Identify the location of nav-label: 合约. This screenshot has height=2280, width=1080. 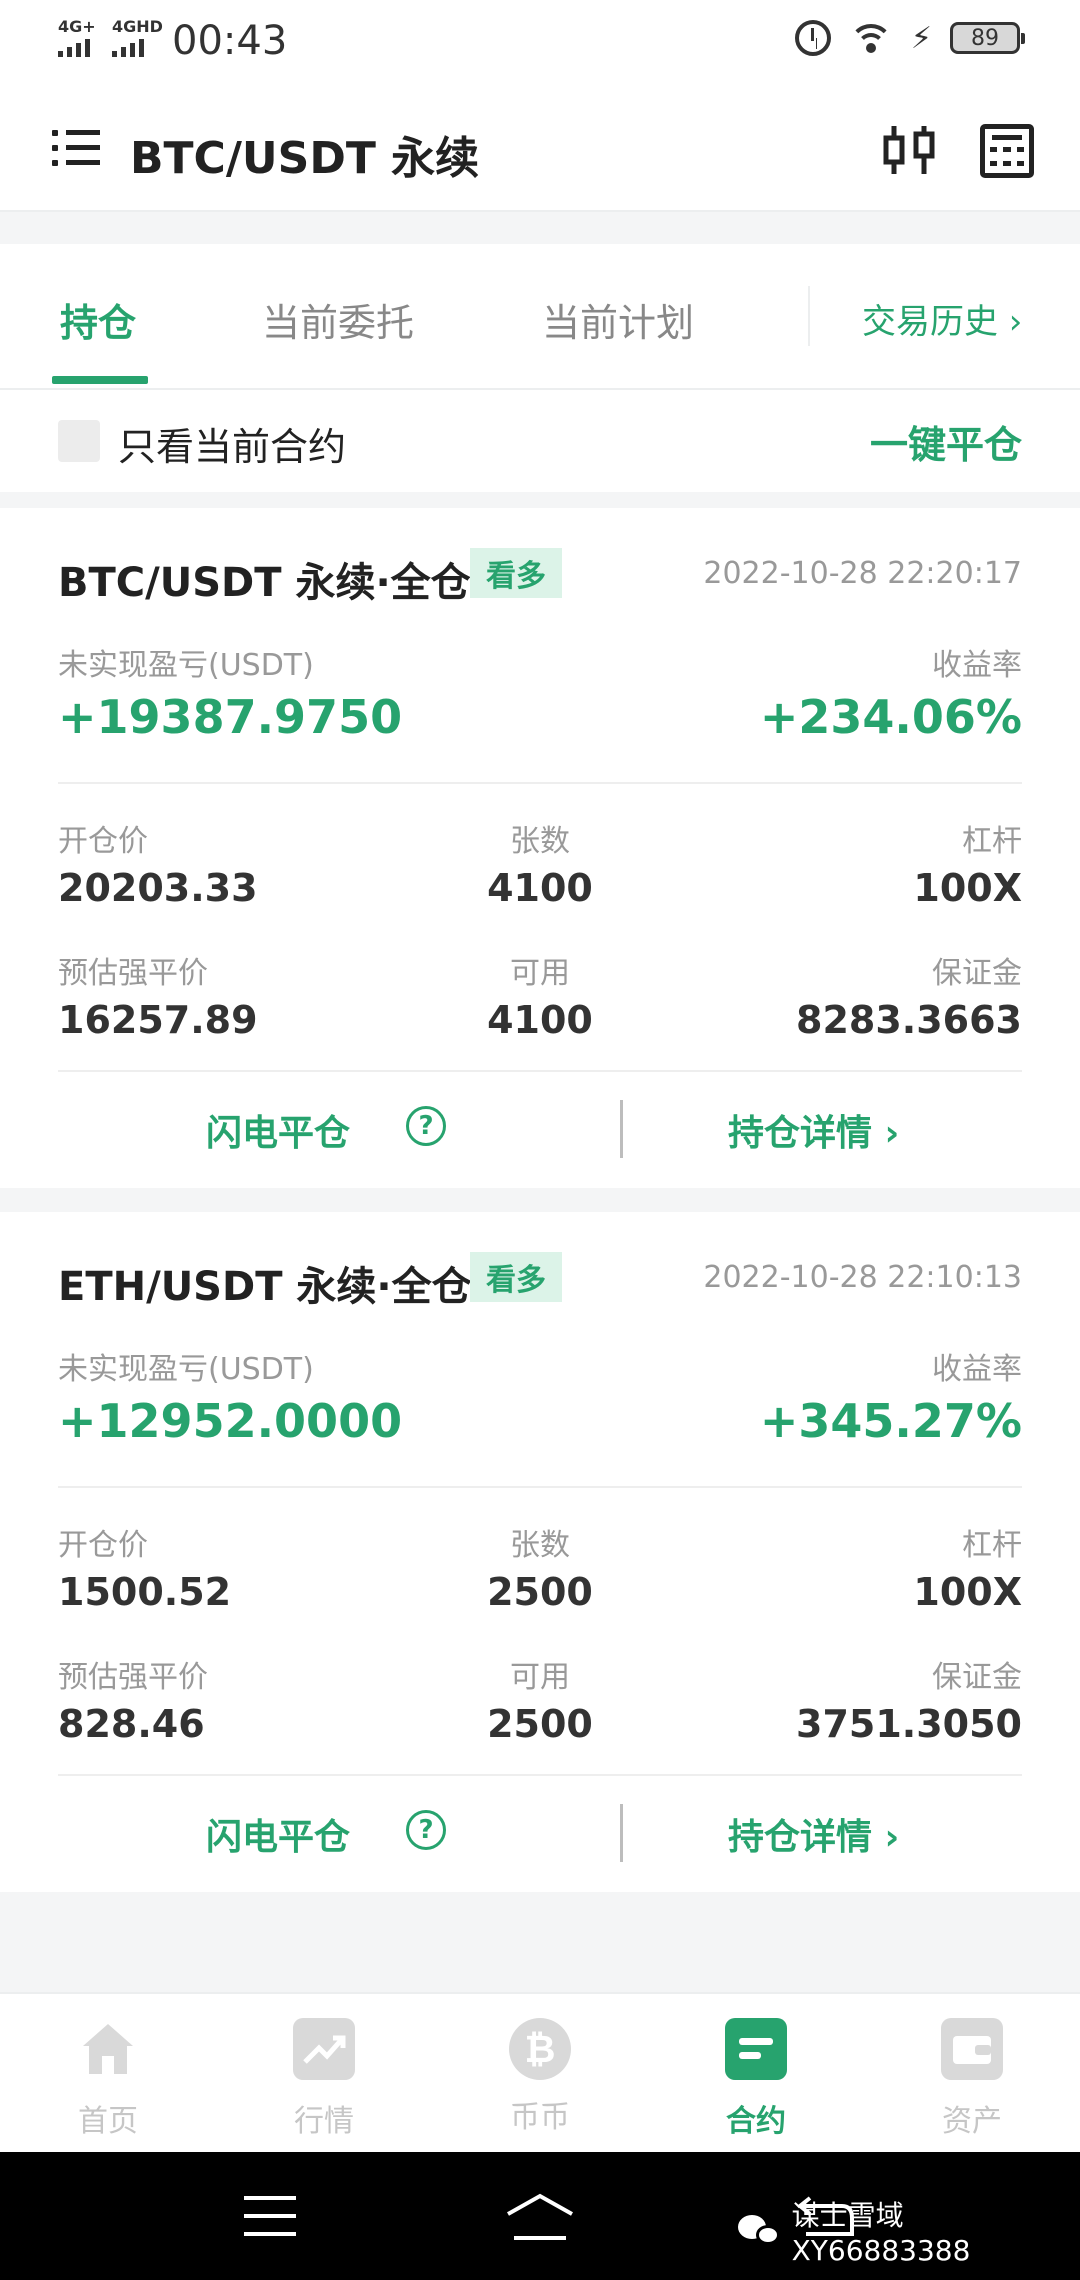
(756, 2121).